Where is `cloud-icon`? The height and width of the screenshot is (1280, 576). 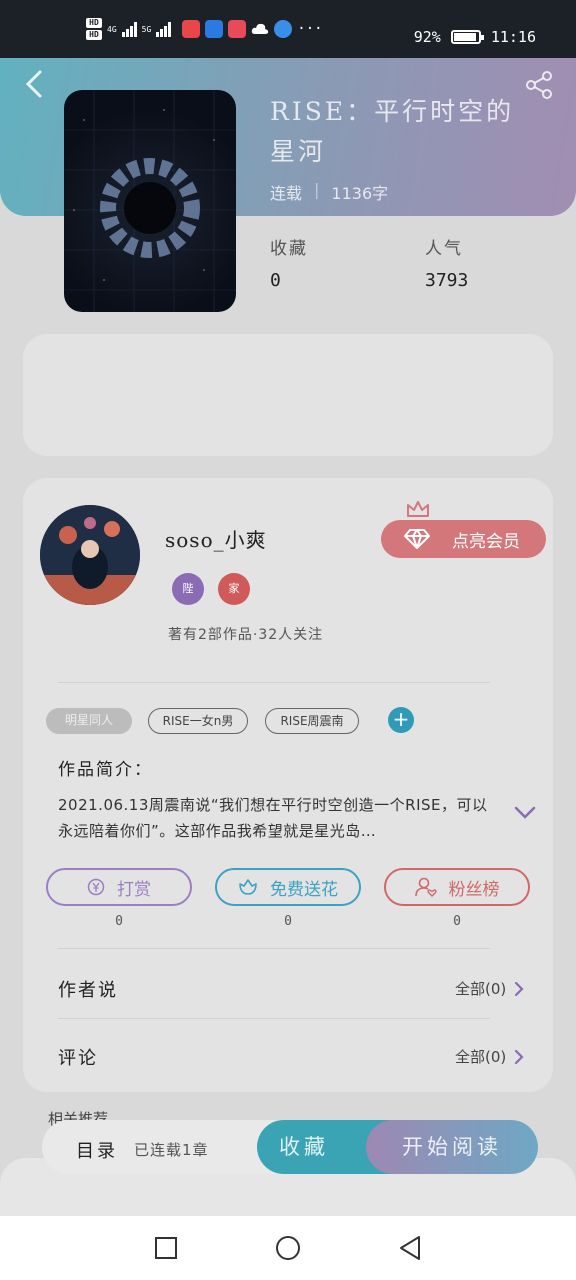
cloud-icon is located at coordinates (260, 28).